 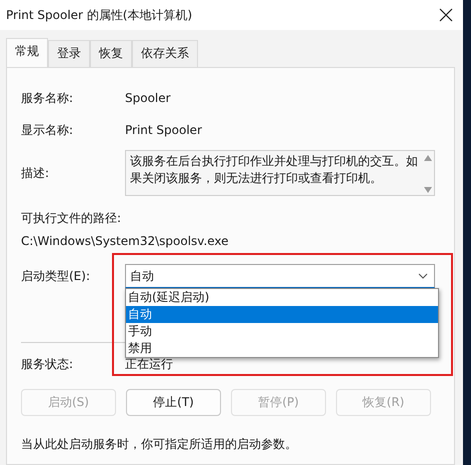 What do you see at coordinates (280, 276) in the screenshot?
I see `startup-type-dropdown: 自动` at bounding box center [280, 276].